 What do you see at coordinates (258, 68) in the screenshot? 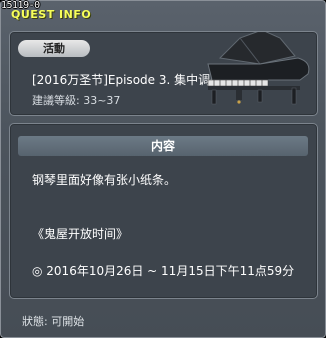
I see `grand-piano-icon` at bounding box center [258, 68].